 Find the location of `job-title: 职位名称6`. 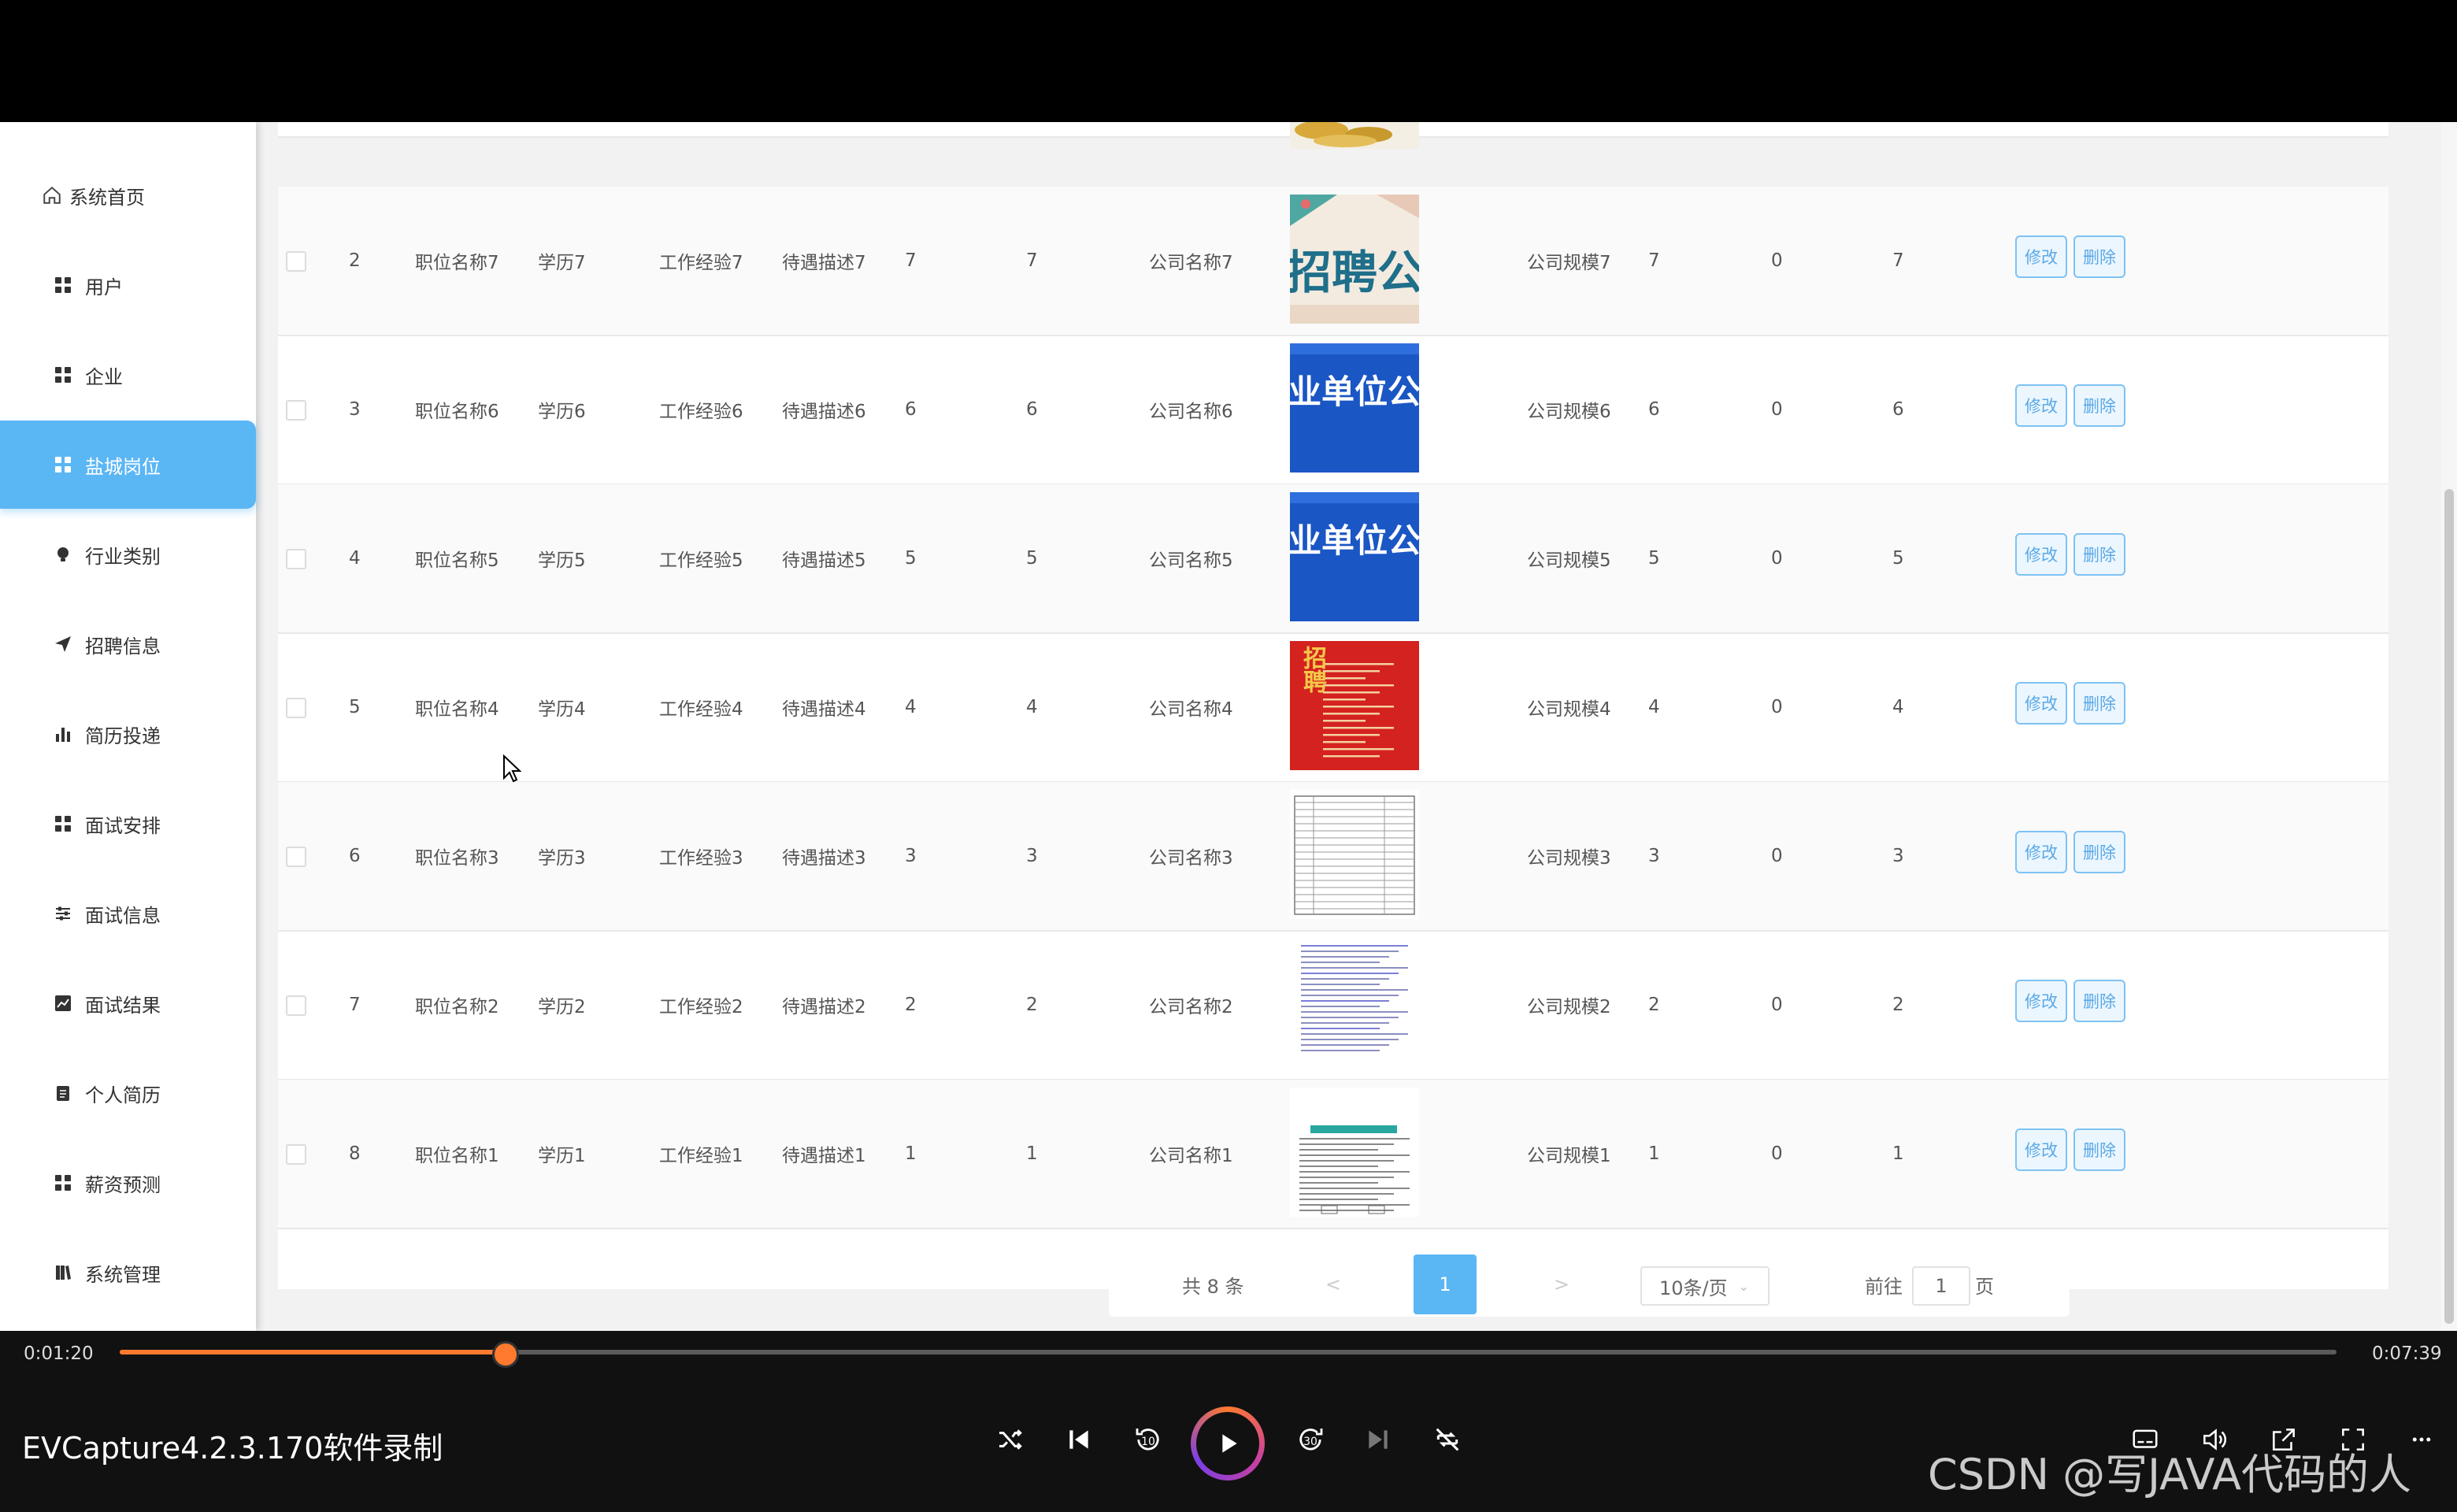

job-title: 职位名称6 is located at coordinates (457, 412).